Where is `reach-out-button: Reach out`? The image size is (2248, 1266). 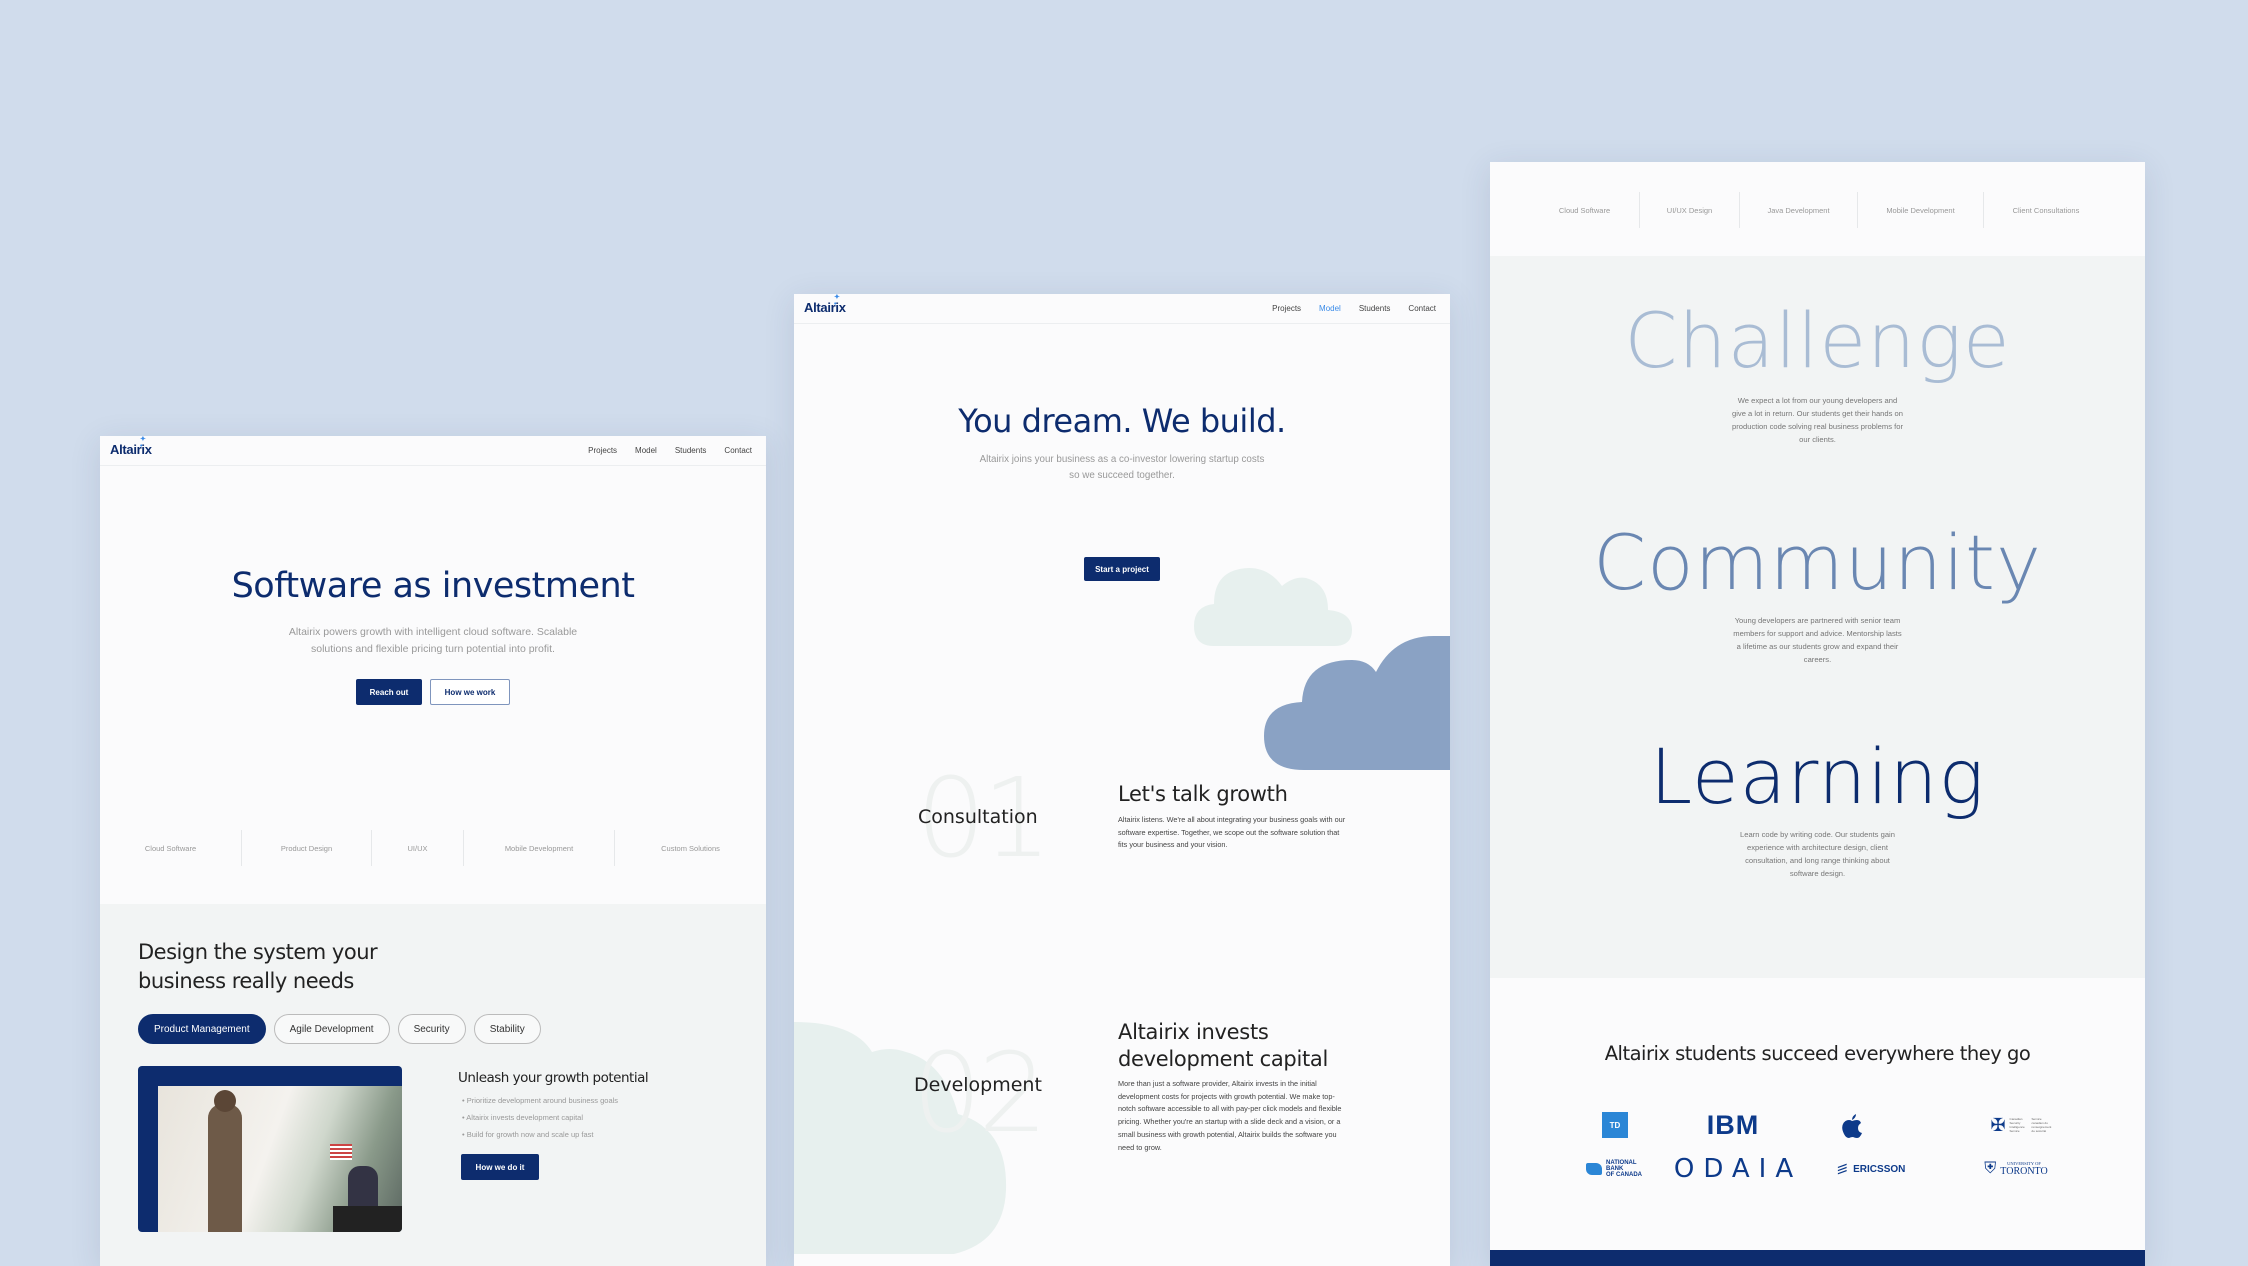 reach-out-button: Reach out is located at coordinates (389, 692).